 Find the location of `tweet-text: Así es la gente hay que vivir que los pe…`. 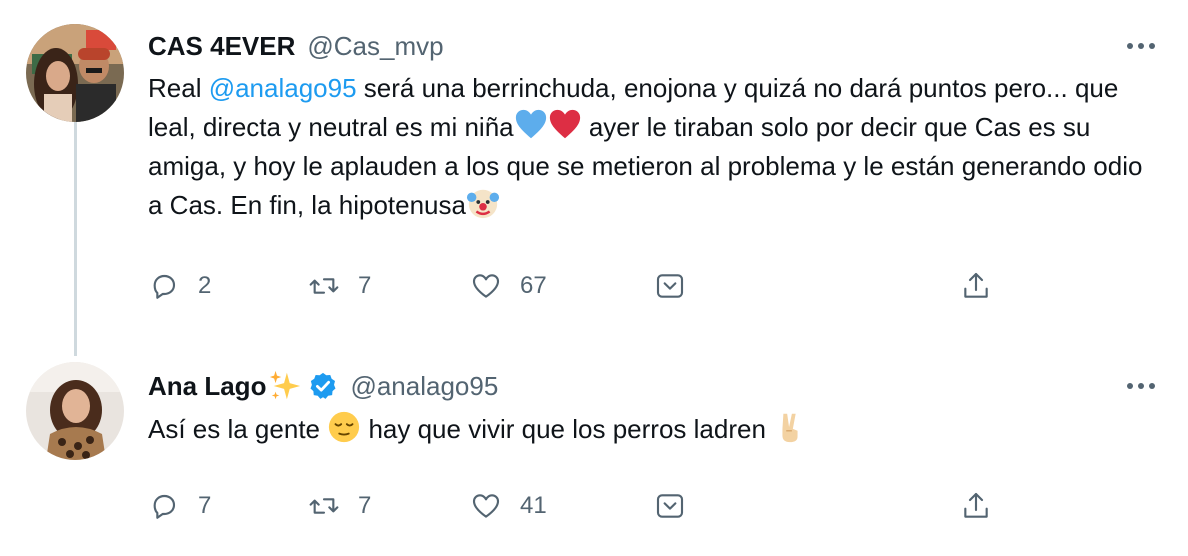

tweet-text: Así es la gente hay que vivir que los pe… is located at coordinates (653, 429).